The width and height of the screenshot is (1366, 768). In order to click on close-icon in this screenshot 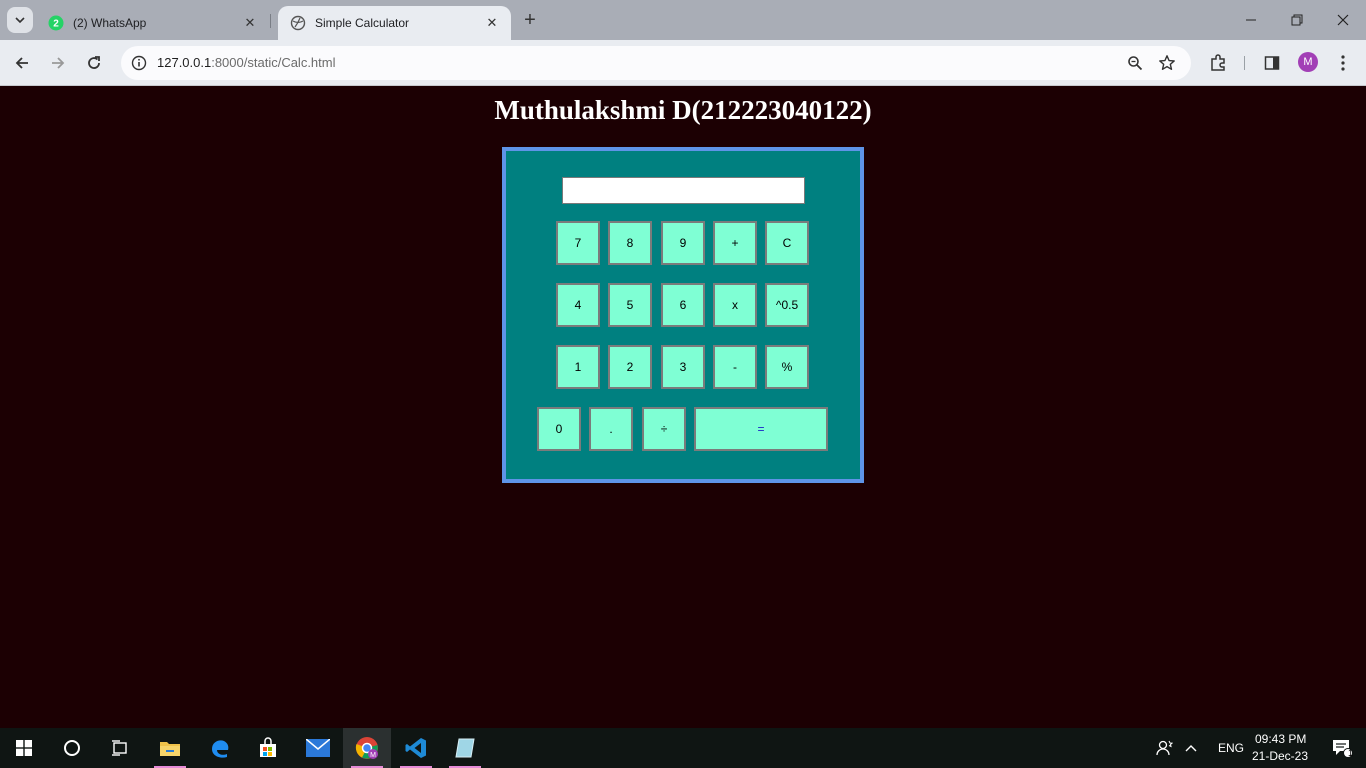, I will do `click(1343, 20)`.